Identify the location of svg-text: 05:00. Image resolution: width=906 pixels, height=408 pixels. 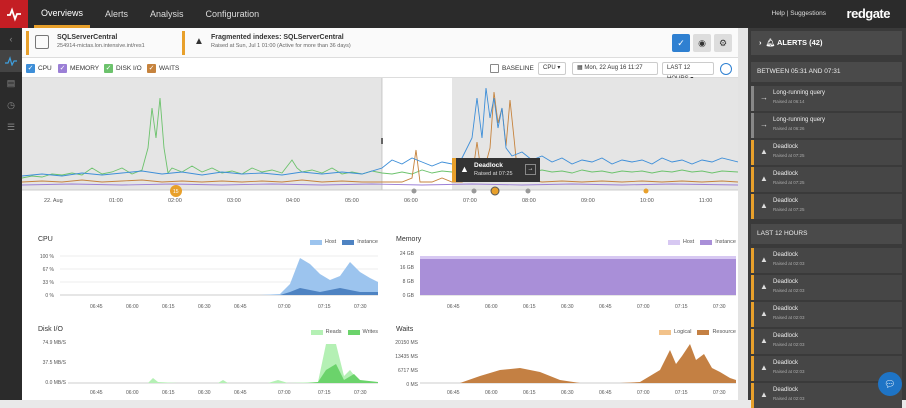
(352, 201).